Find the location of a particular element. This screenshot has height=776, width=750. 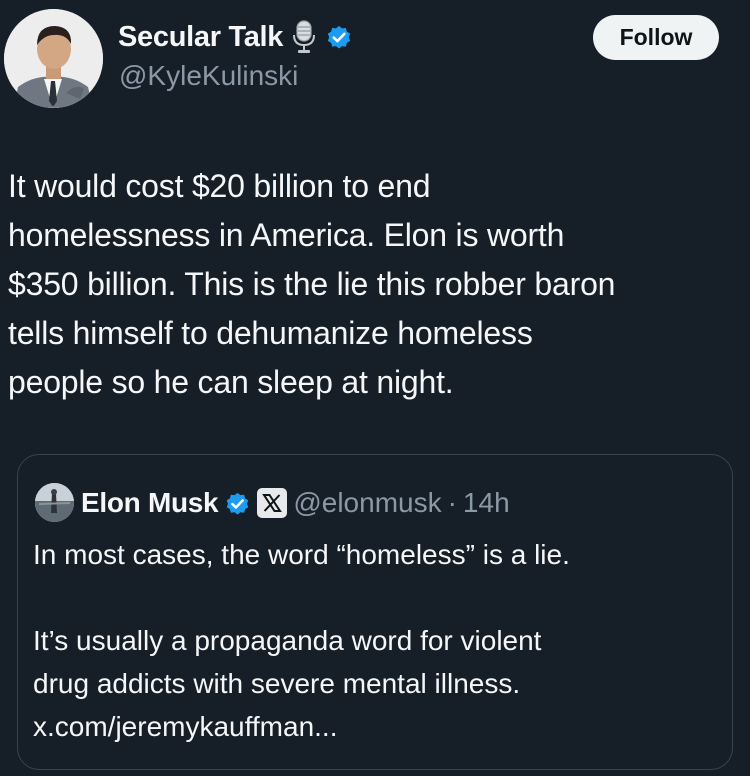

quoted-author-display-name: Elon Musk is located at coordinates (150, 503).